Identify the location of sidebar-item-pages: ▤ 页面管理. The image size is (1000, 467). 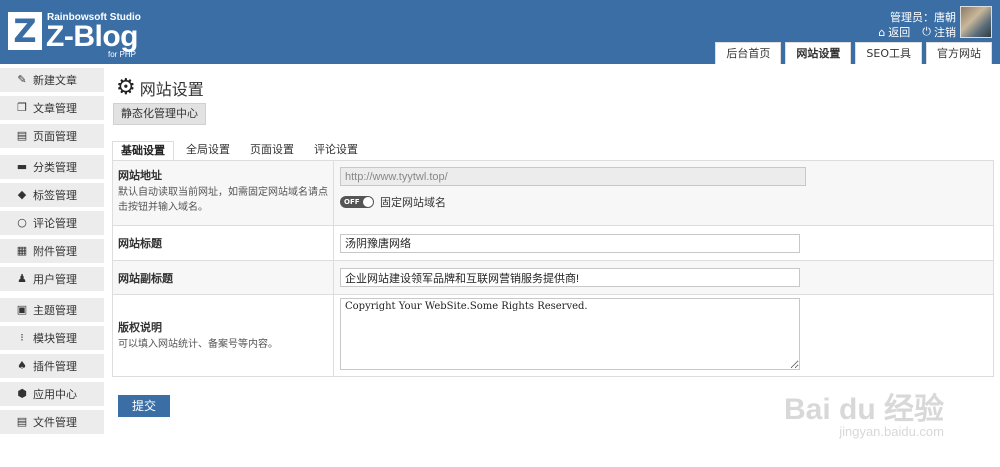
(52, 136).